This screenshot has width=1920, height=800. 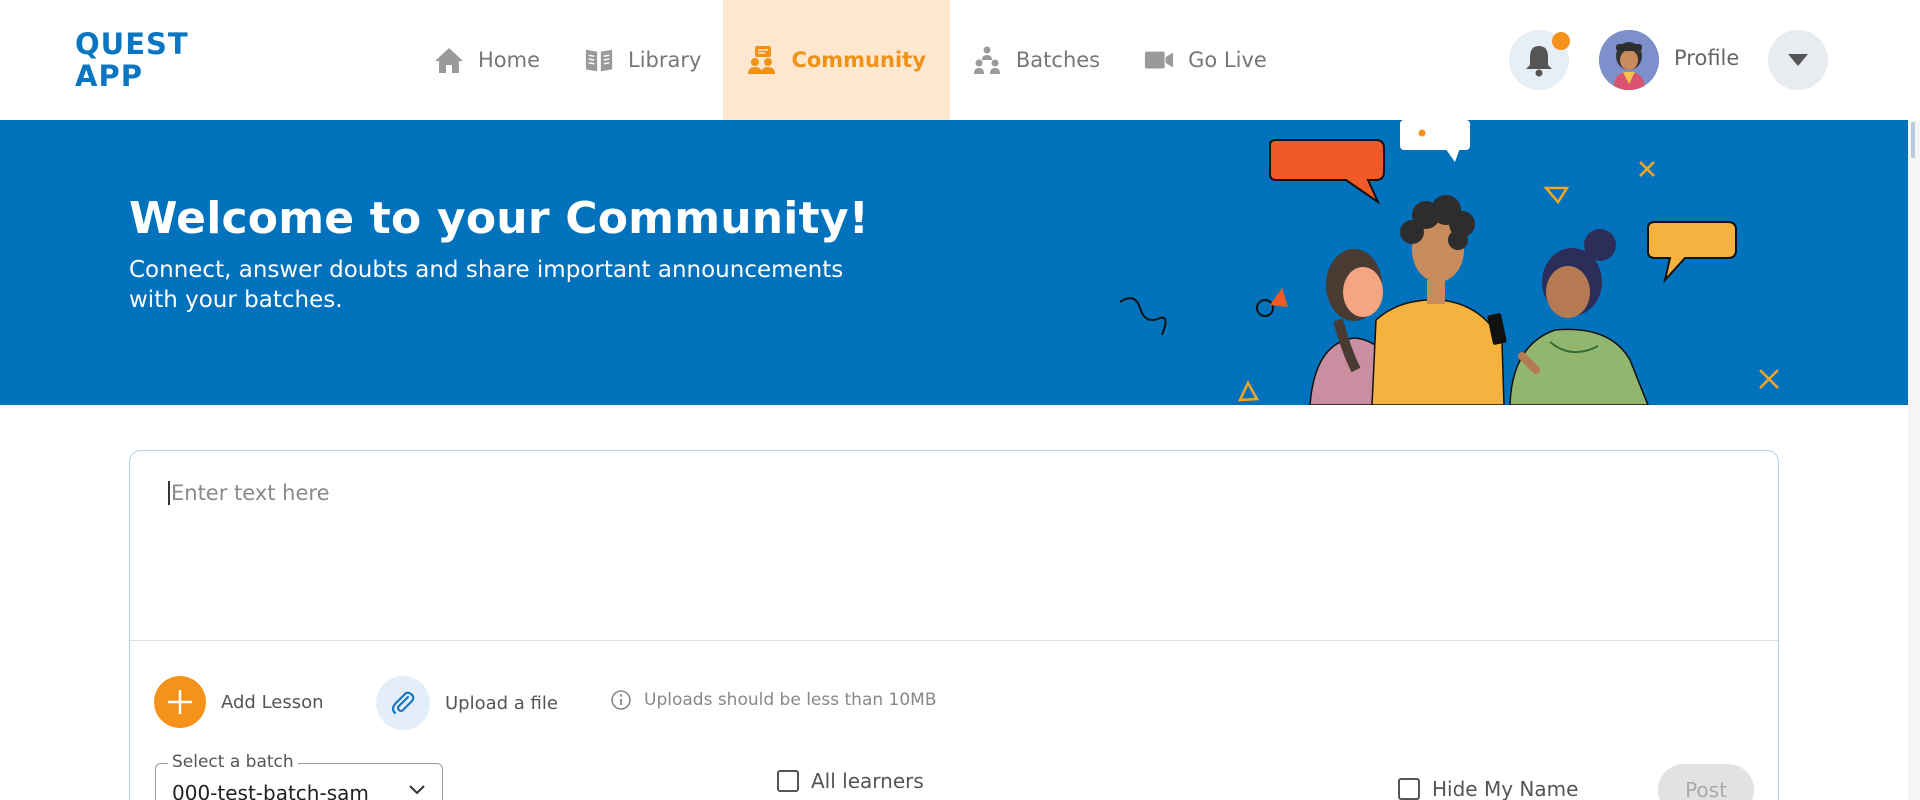 What do you see at coordinates (1449, 262) in the screenshot?
I see `community-illustration` at bounding box center [1449, 262].